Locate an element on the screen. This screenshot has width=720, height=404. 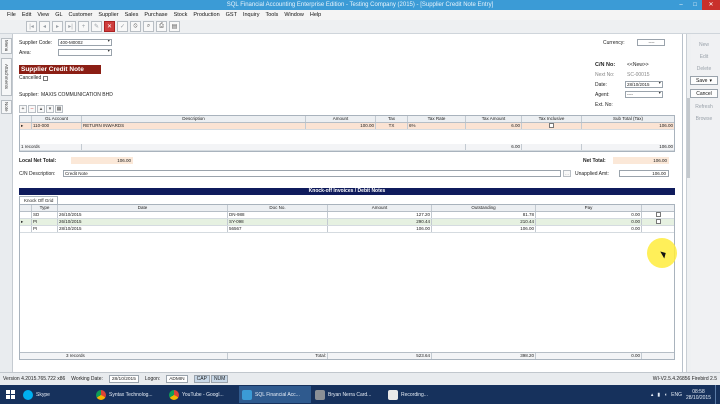
chevron-down-icon: ▾ is located at coordinates (710, 81).